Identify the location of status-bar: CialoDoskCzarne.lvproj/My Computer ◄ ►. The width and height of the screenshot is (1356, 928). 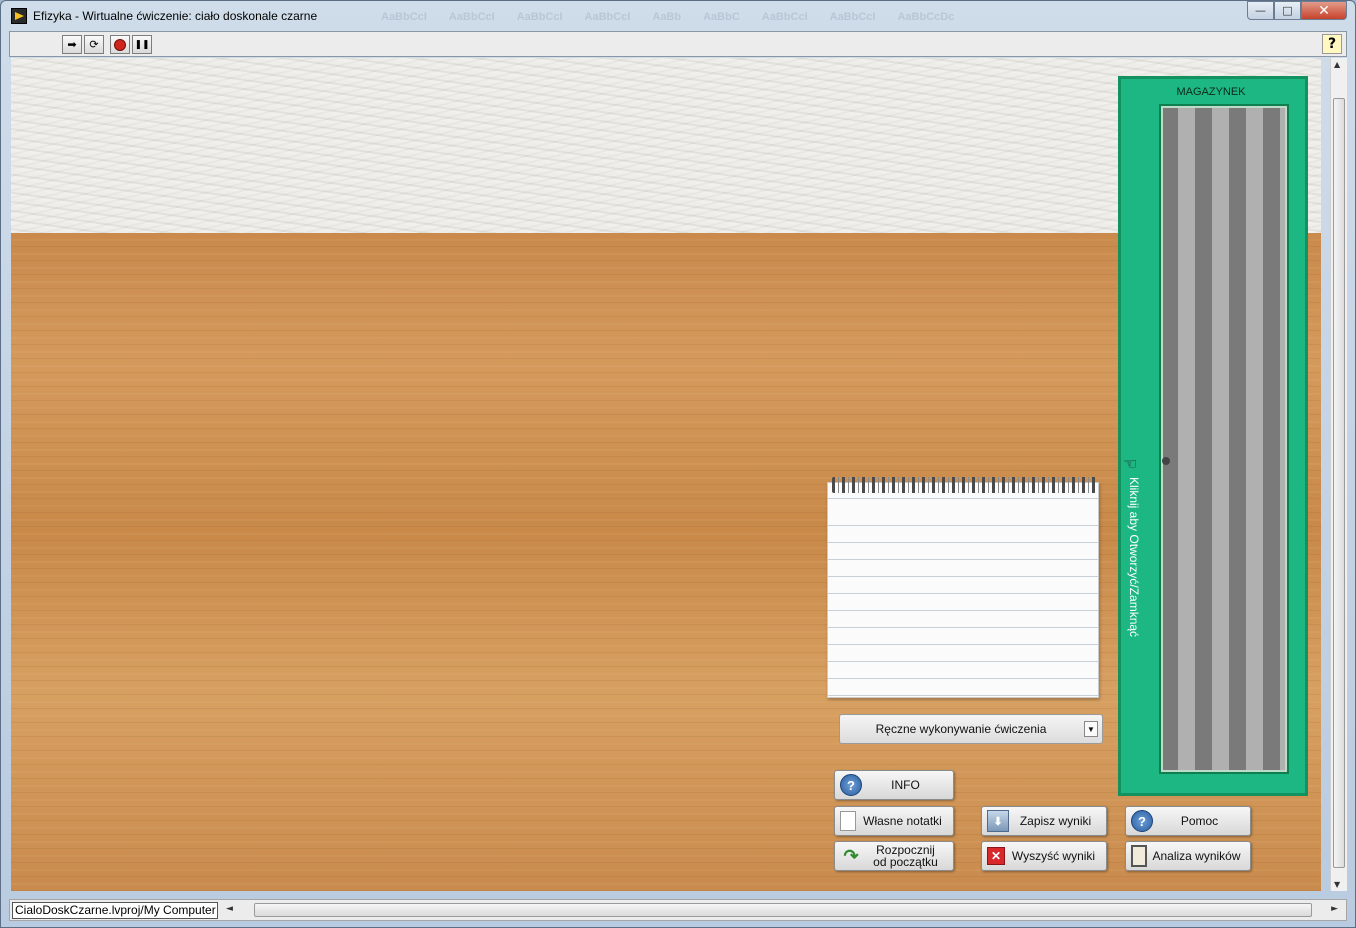
(678, 910).